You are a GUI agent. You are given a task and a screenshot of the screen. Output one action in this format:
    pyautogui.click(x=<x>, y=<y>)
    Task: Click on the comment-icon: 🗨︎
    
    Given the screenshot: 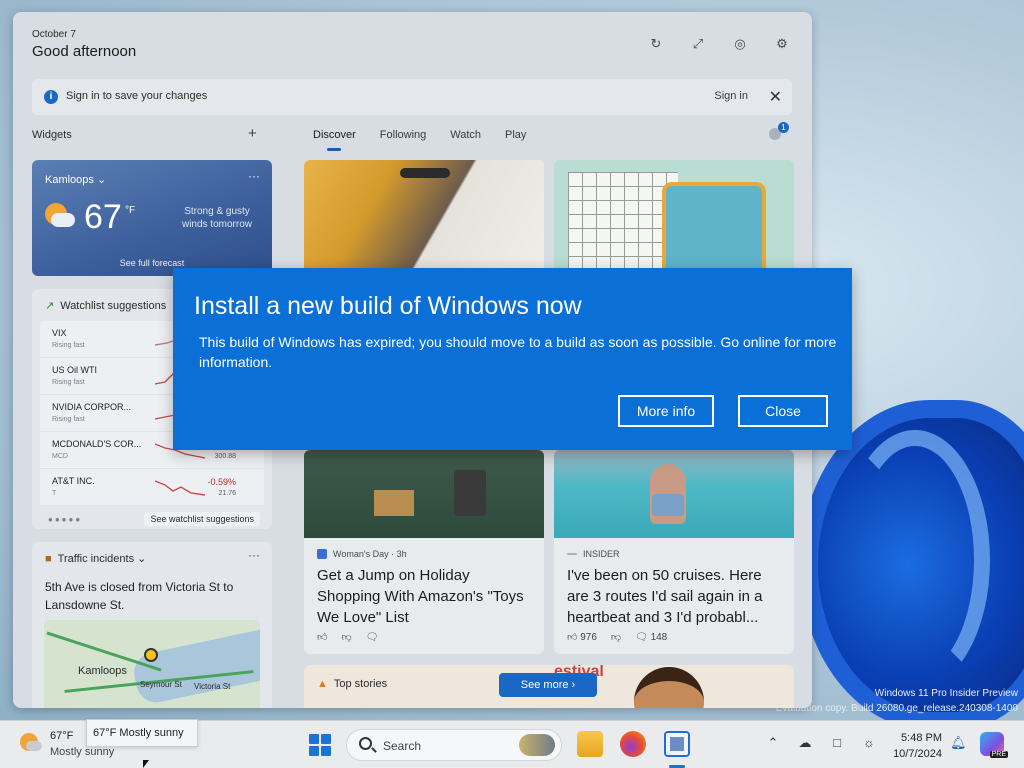 What is the action you would take?
    pyautogui.click(x=372, y=637)
    